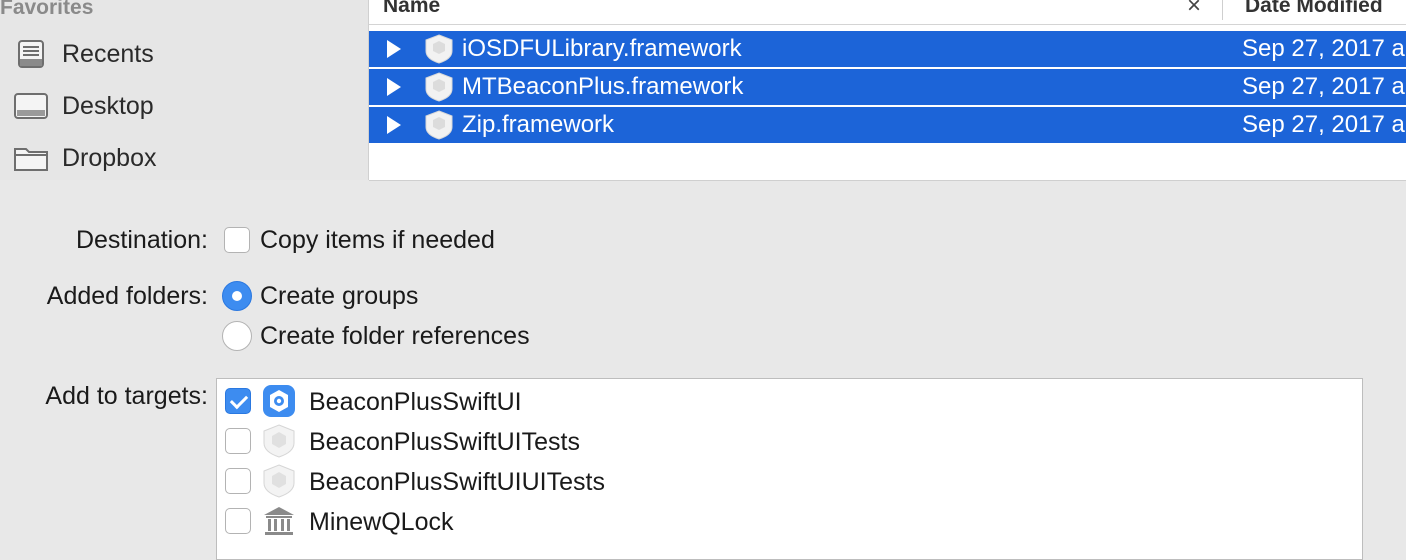  I want to click on target-name: BeaconPlusSwiftUIUITests, so click(457, 482).